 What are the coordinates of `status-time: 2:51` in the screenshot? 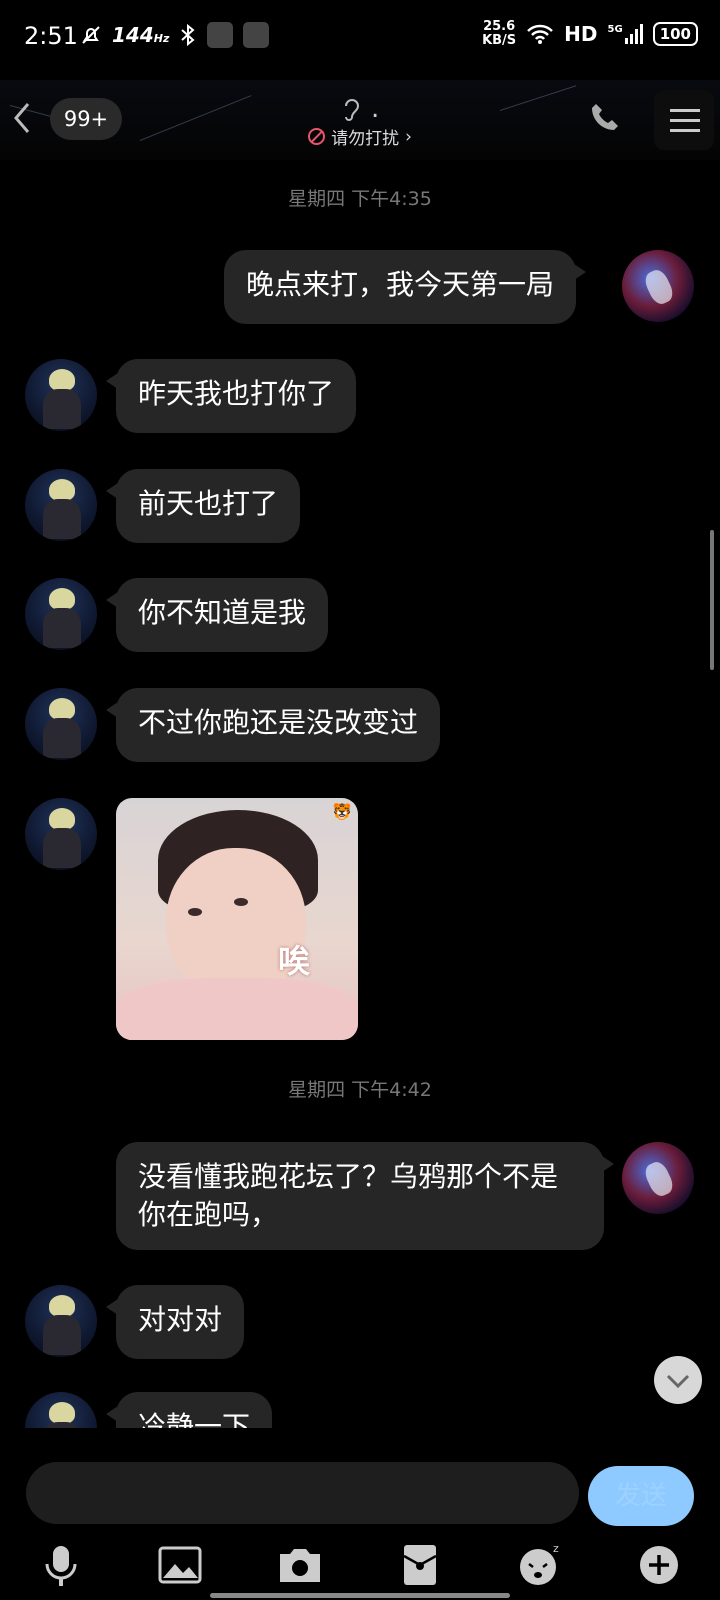 It's located at (51, 36).